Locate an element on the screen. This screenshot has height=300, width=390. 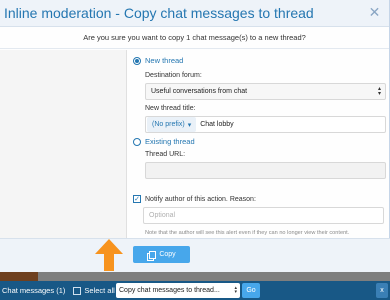
new-thread-radio: New thread is located at coordinates (158, 60).